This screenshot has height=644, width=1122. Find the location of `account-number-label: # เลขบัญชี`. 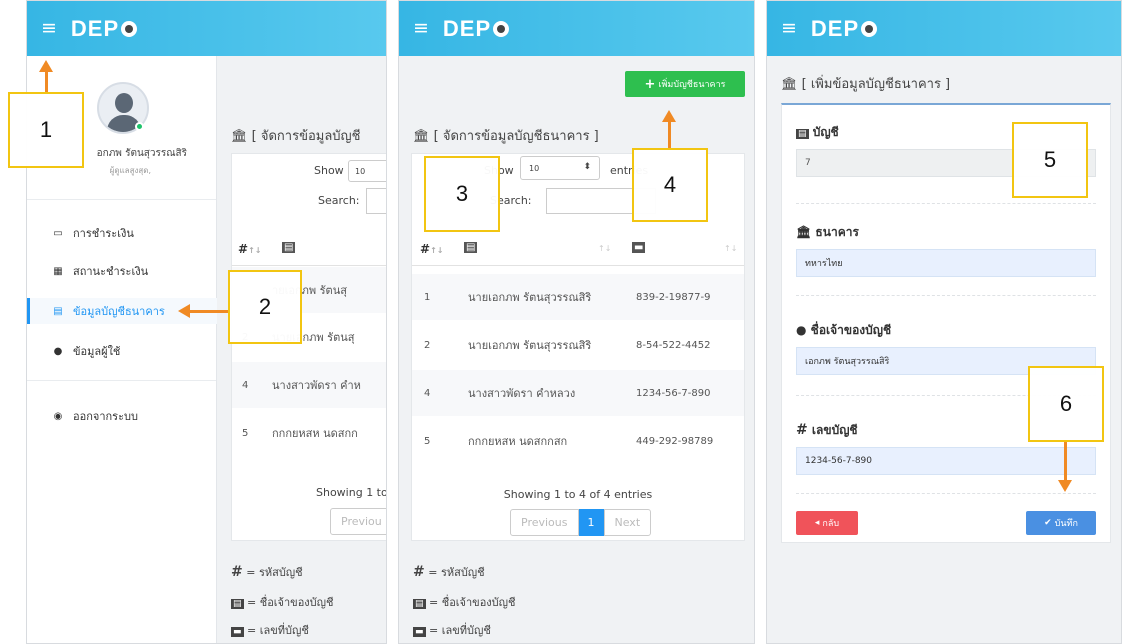

account-number-label: # เลขบัญชี is located at coordinates (827, 430).